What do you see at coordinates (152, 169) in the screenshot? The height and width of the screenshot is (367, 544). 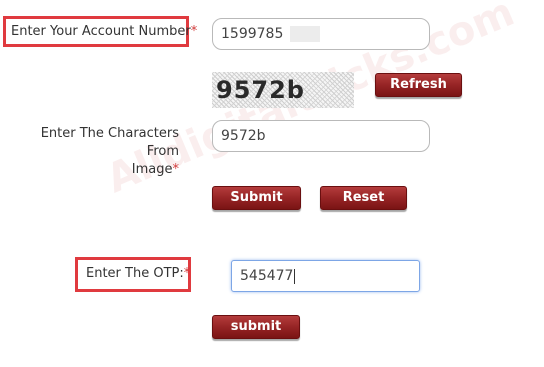 I see `captcha-label-line2: Image` at bounding box center [152, 169].